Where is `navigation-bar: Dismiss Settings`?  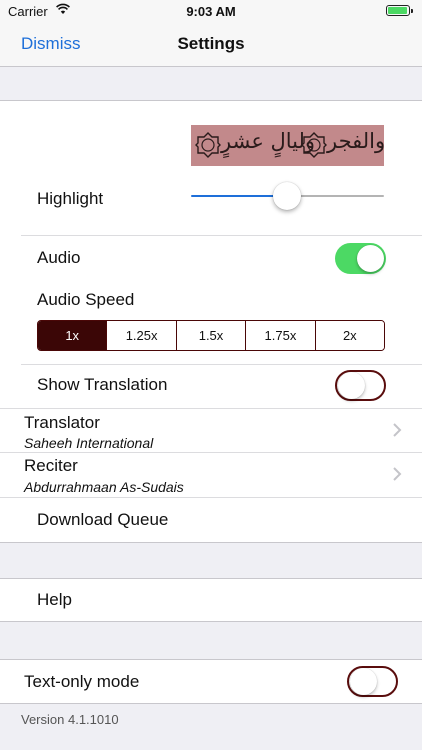 navigation-bar: Dismiss Settings is located at coordinates (211, 44).